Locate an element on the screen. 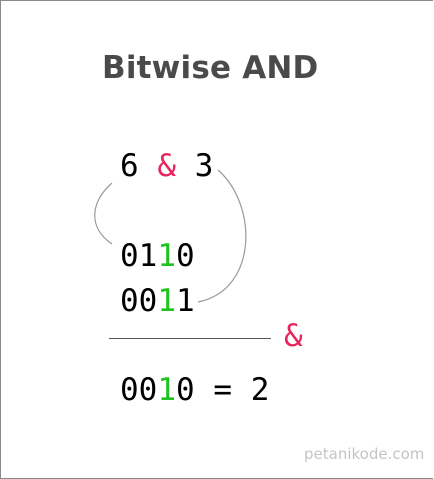  left-arc is located at coordinates (103, 213).